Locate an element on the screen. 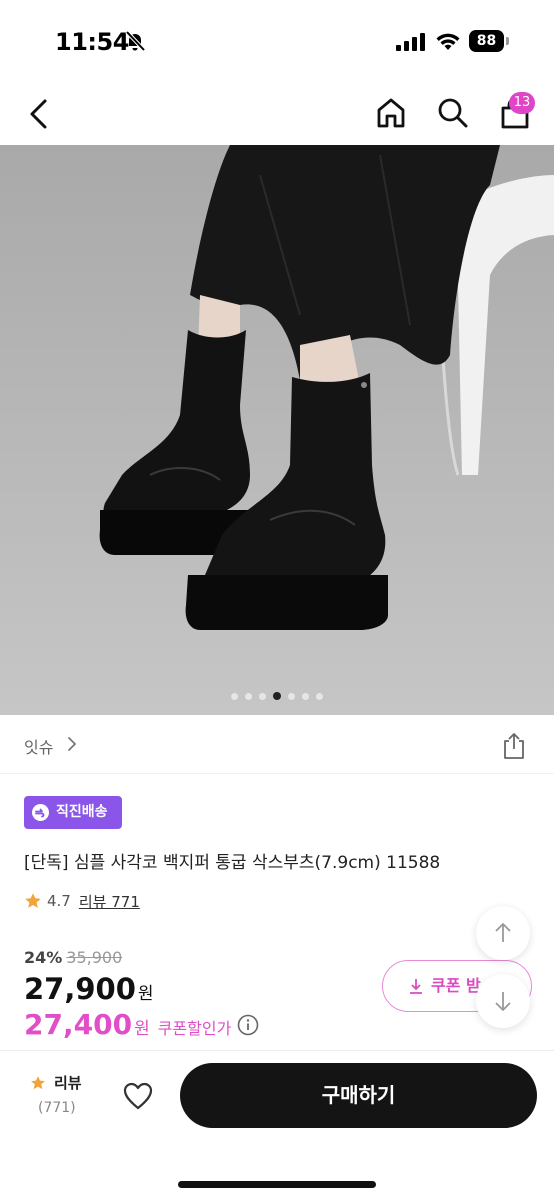  direct-shipping-badge: 직진배송 is located at coordinates (73, 812).